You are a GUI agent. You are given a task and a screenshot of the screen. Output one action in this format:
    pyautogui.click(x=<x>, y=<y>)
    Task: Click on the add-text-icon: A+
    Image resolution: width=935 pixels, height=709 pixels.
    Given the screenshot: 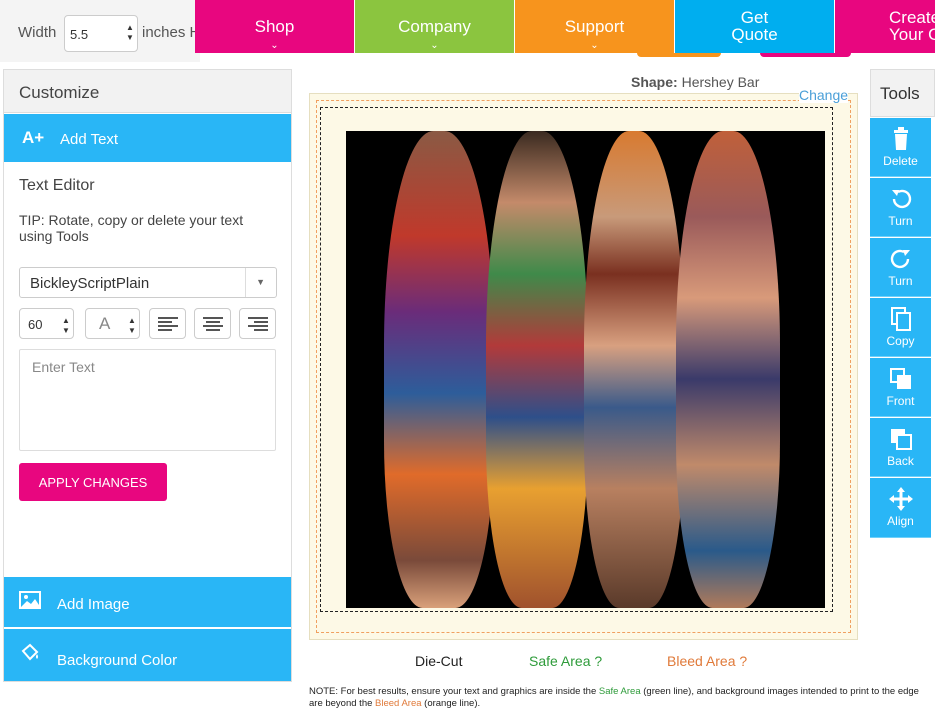 What is the action you would take?
    pyautogui.click(x=33, y=137)
    